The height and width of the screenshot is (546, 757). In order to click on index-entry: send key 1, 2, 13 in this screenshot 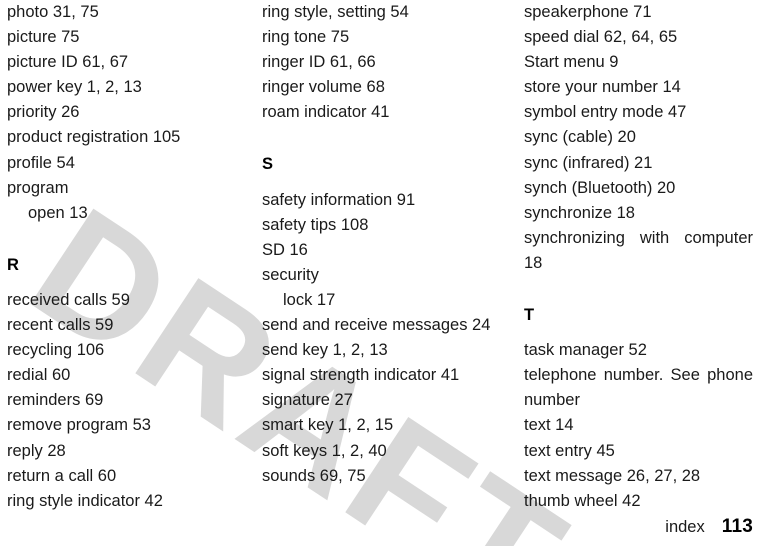, I will do `click(325, 350)`.